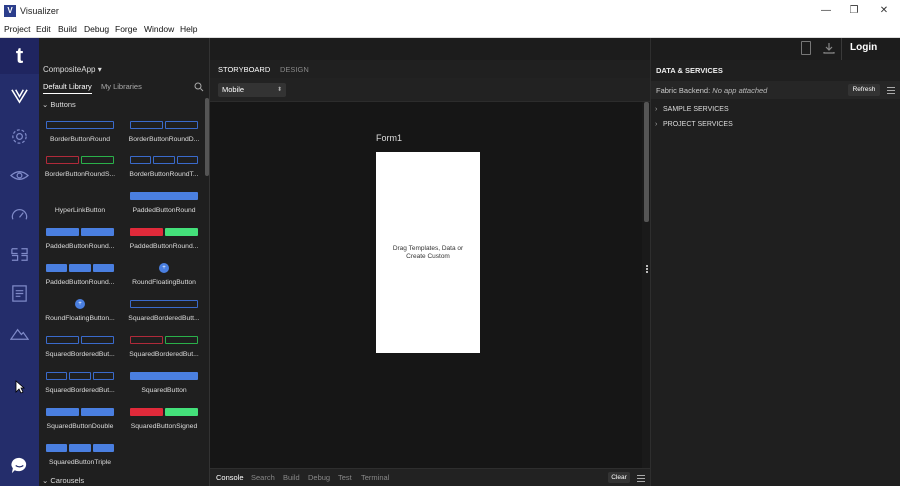 This screenshot has width=900, height=486. Describe the element at coordinates (67, 29) in the screenshot. I see `menu-build: Build` at that location.